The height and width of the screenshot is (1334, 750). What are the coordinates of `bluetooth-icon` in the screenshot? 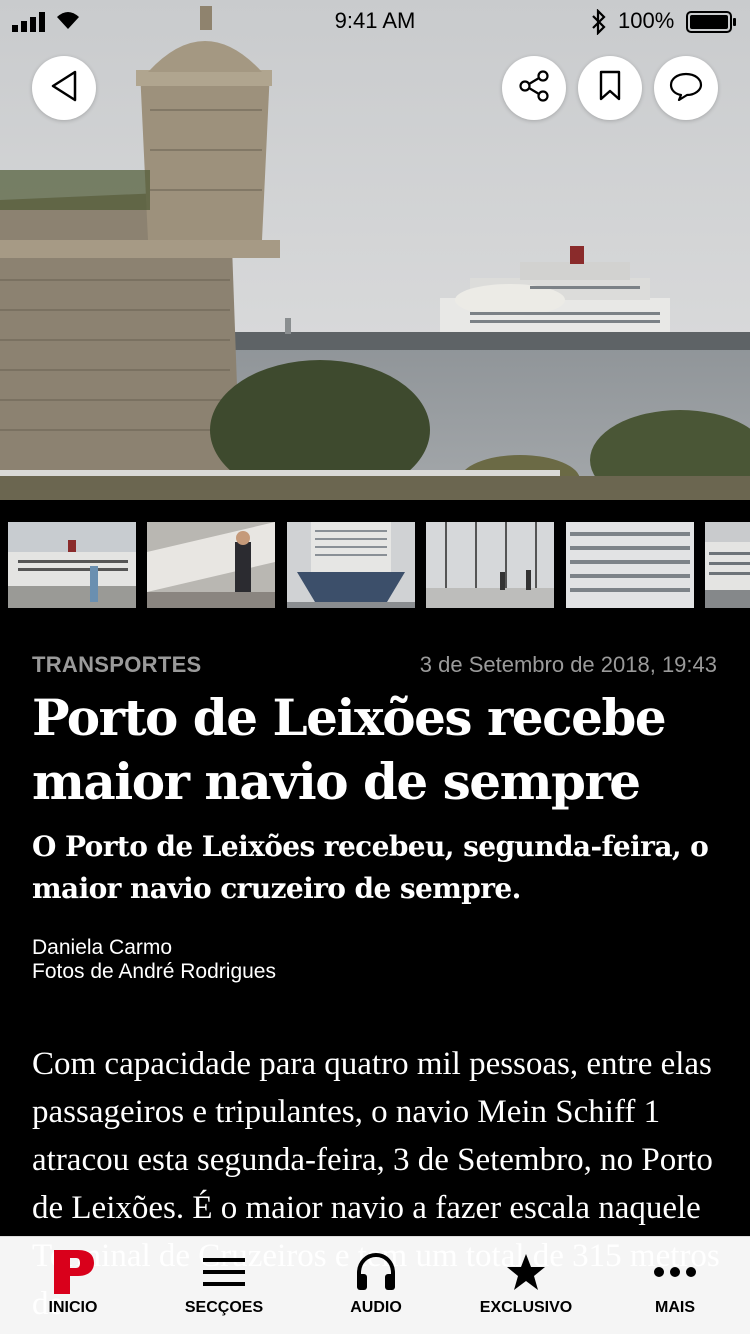 It's located at (599, 24).